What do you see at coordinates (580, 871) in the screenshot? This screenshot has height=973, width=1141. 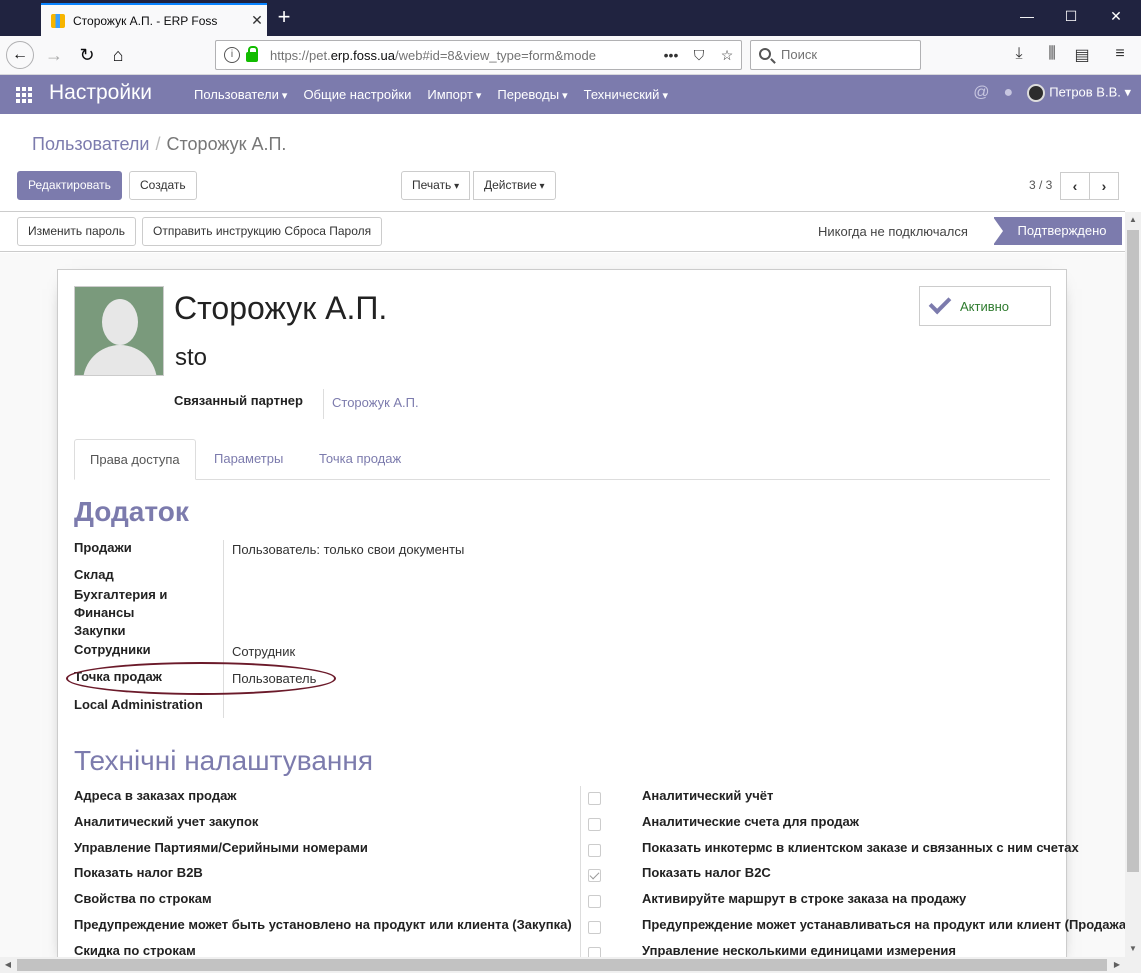 I see `technical-divider` at bounding box center [580, 871].